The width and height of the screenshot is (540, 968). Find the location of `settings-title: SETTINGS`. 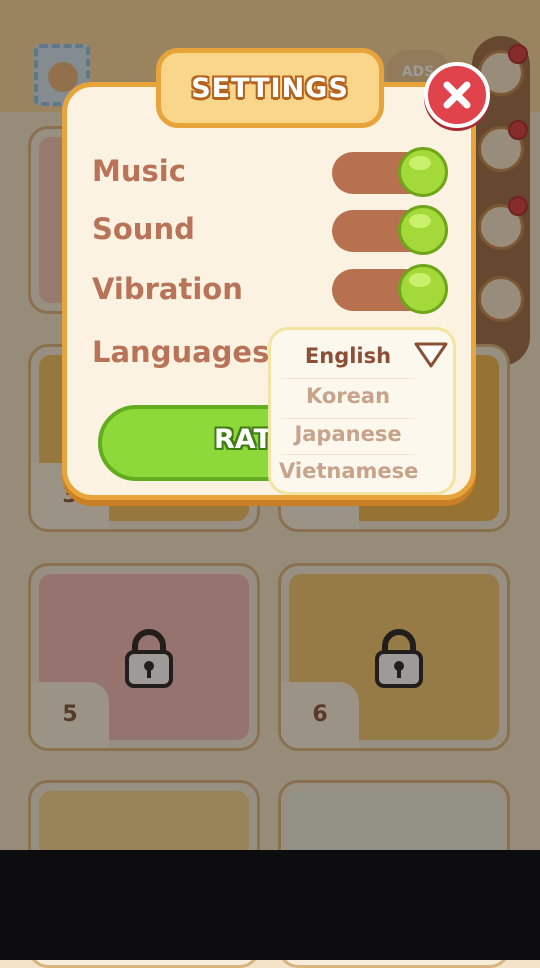

settings-title: SETTINGS is located at coordinates (270, 88).